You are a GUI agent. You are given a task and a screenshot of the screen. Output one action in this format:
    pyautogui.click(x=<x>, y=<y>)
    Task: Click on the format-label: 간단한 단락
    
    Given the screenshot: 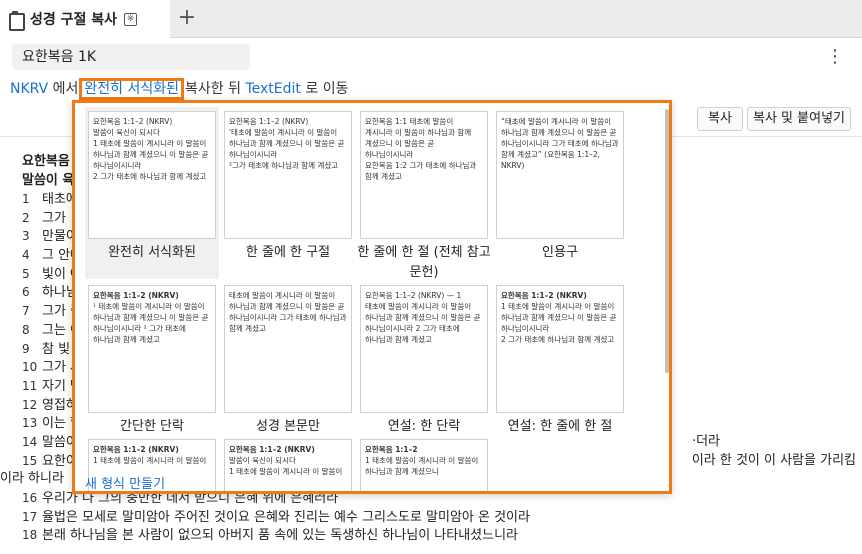 What is the action you would take?
    pyautogui.click(x=152, y=426)
    